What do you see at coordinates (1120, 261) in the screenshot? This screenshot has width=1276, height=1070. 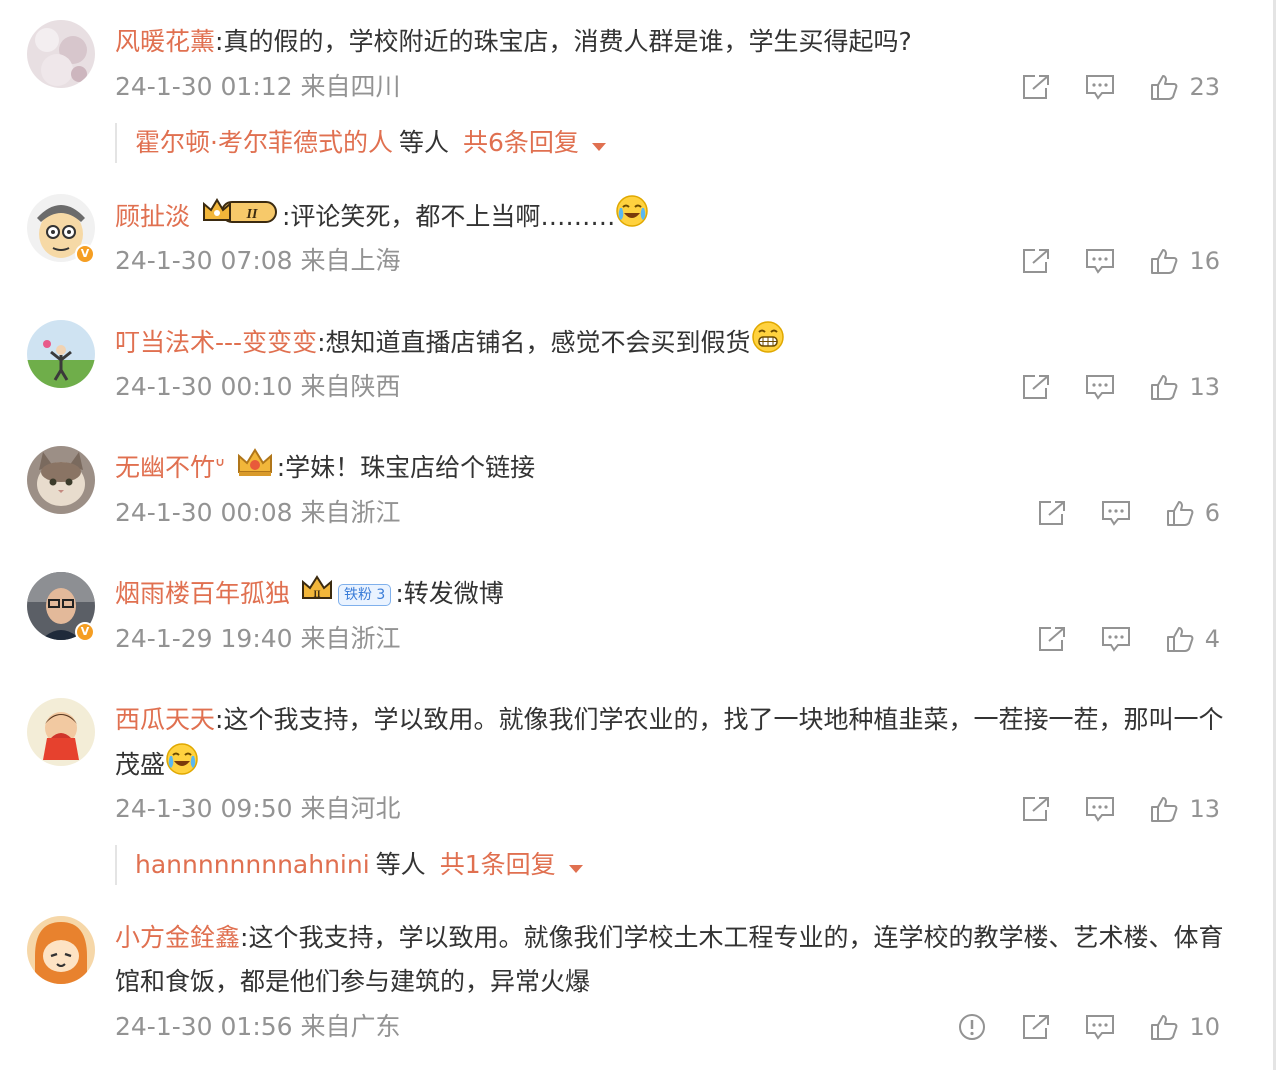 I see `comment-actions: 16` at bounding box center [1120, 261].